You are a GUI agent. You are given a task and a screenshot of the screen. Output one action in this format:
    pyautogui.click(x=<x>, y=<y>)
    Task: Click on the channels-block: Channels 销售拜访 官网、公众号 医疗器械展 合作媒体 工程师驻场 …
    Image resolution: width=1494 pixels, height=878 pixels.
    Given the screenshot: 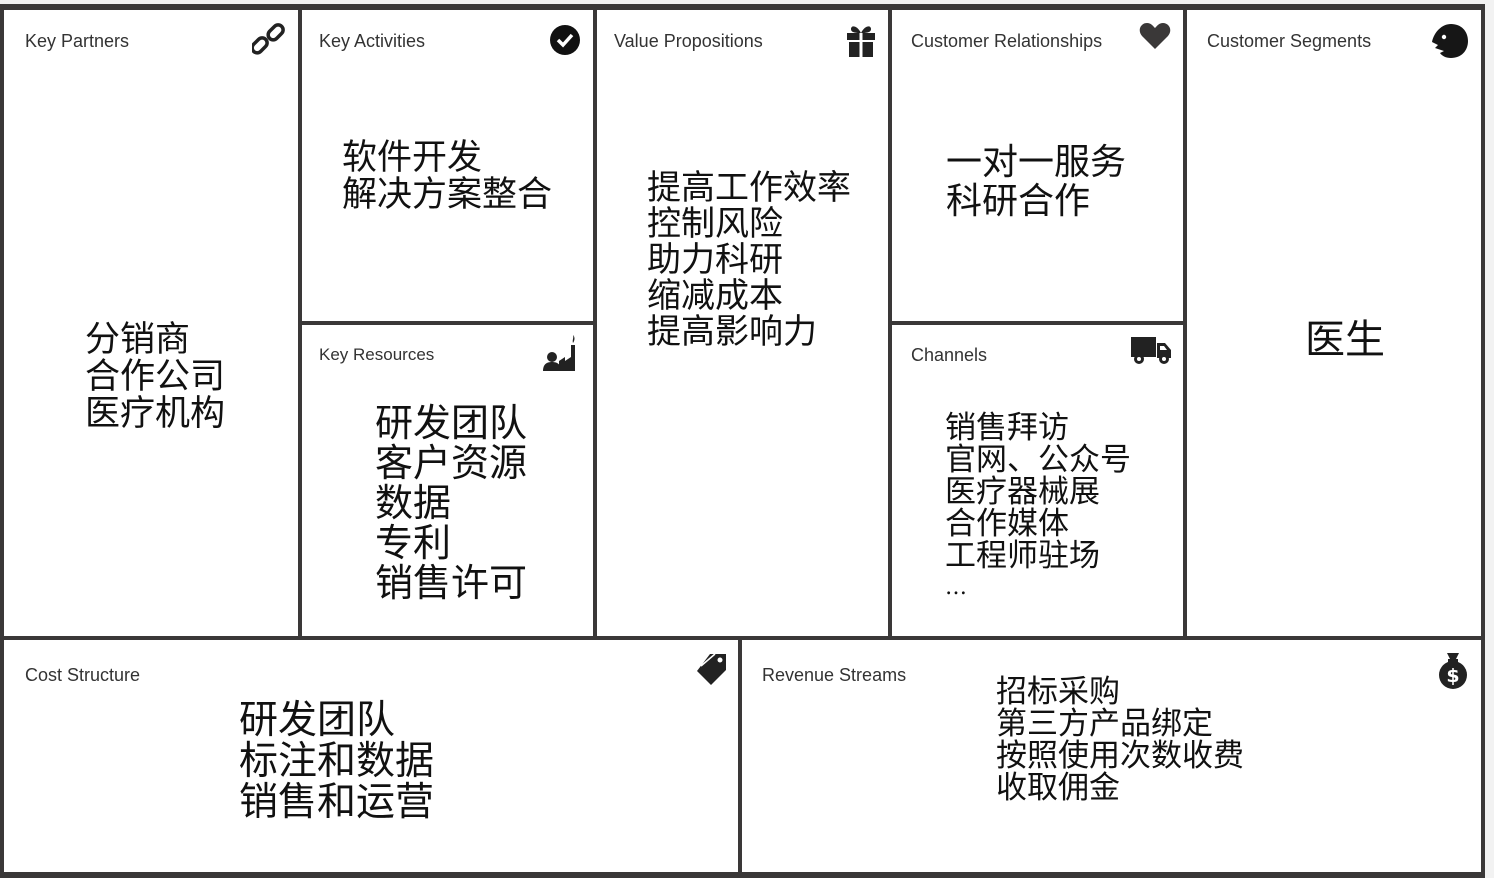 What is the action you would take?
    pyautogui.click(x=1037, y=480)
    